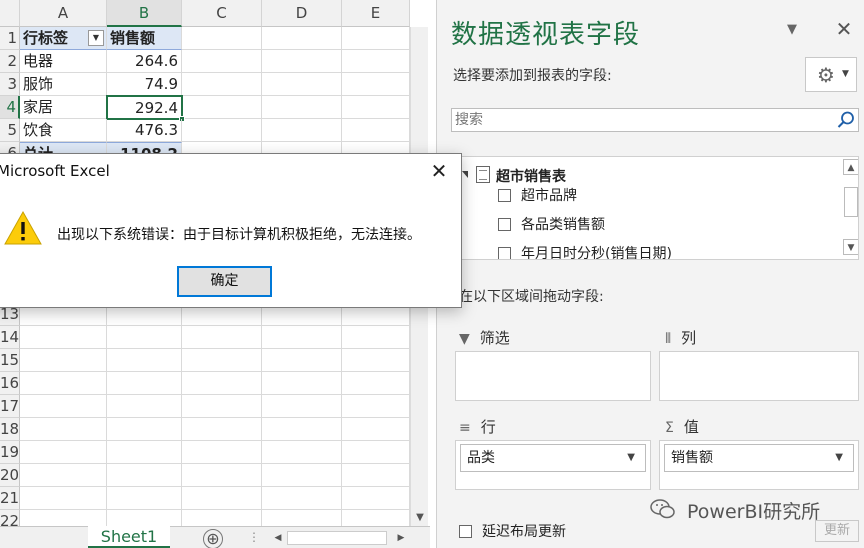 The width and height of the screenshot is (864, 548). I want to click on horizontal-scroll-thumb, so click(337, 538).